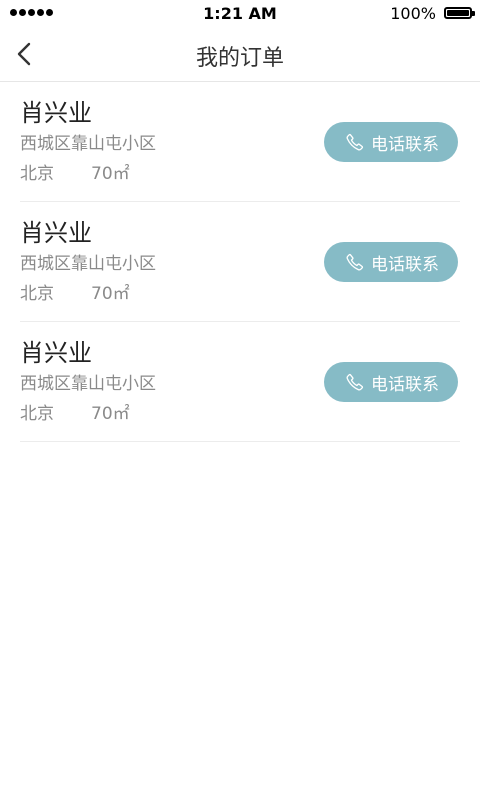 This screenshot has width=480, height=800. I want to click on battery-percent: 100%, so click(413, 13).